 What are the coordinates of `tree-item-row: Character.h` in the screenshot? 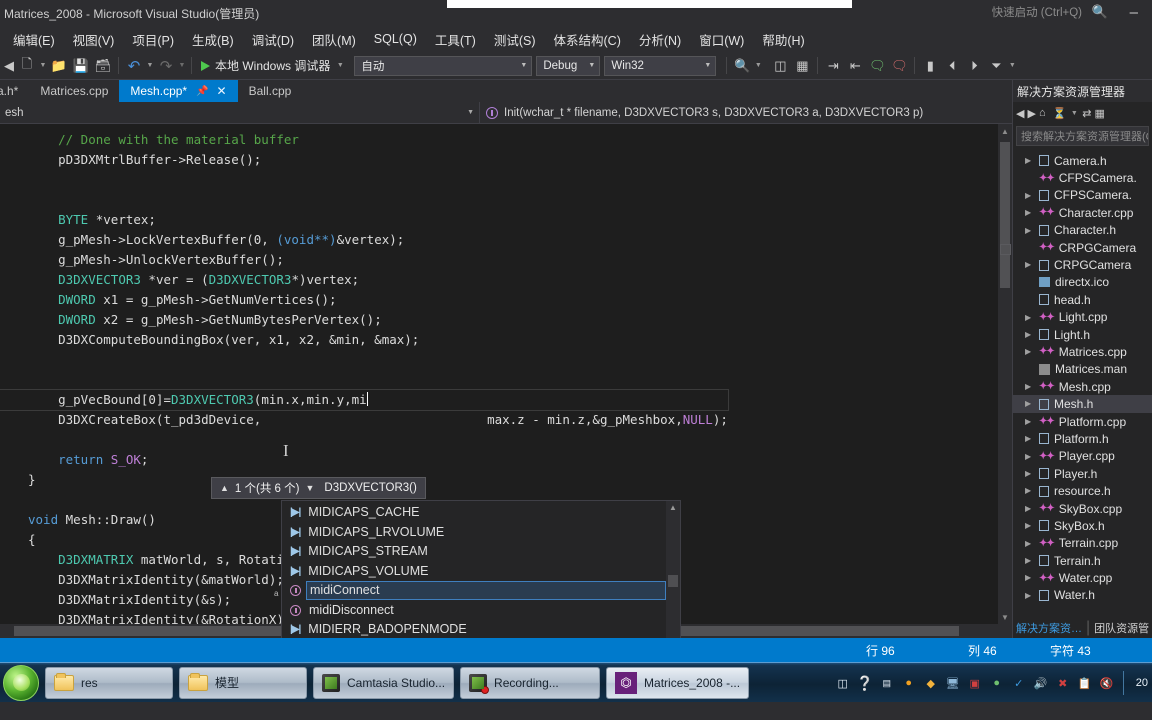 It's located at (1082, 230).